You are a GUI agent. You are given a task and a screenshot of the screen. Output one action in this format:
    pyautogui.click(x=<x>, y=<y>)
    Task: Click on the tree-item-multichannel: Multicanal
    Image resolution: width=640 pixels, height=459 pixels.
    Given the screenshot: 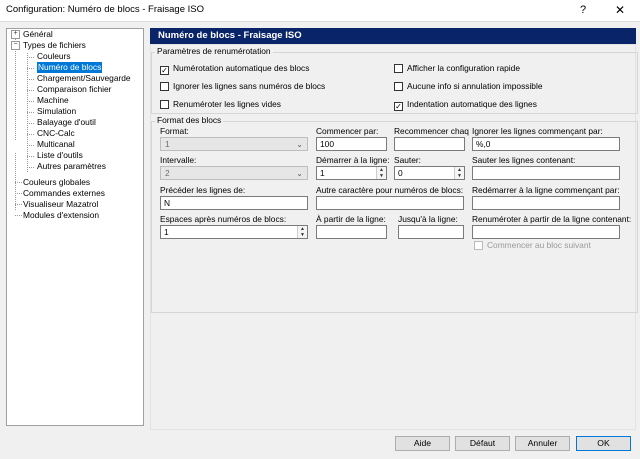 What is the action you would take?
    pyautogui.click(x=56, y=144)
    